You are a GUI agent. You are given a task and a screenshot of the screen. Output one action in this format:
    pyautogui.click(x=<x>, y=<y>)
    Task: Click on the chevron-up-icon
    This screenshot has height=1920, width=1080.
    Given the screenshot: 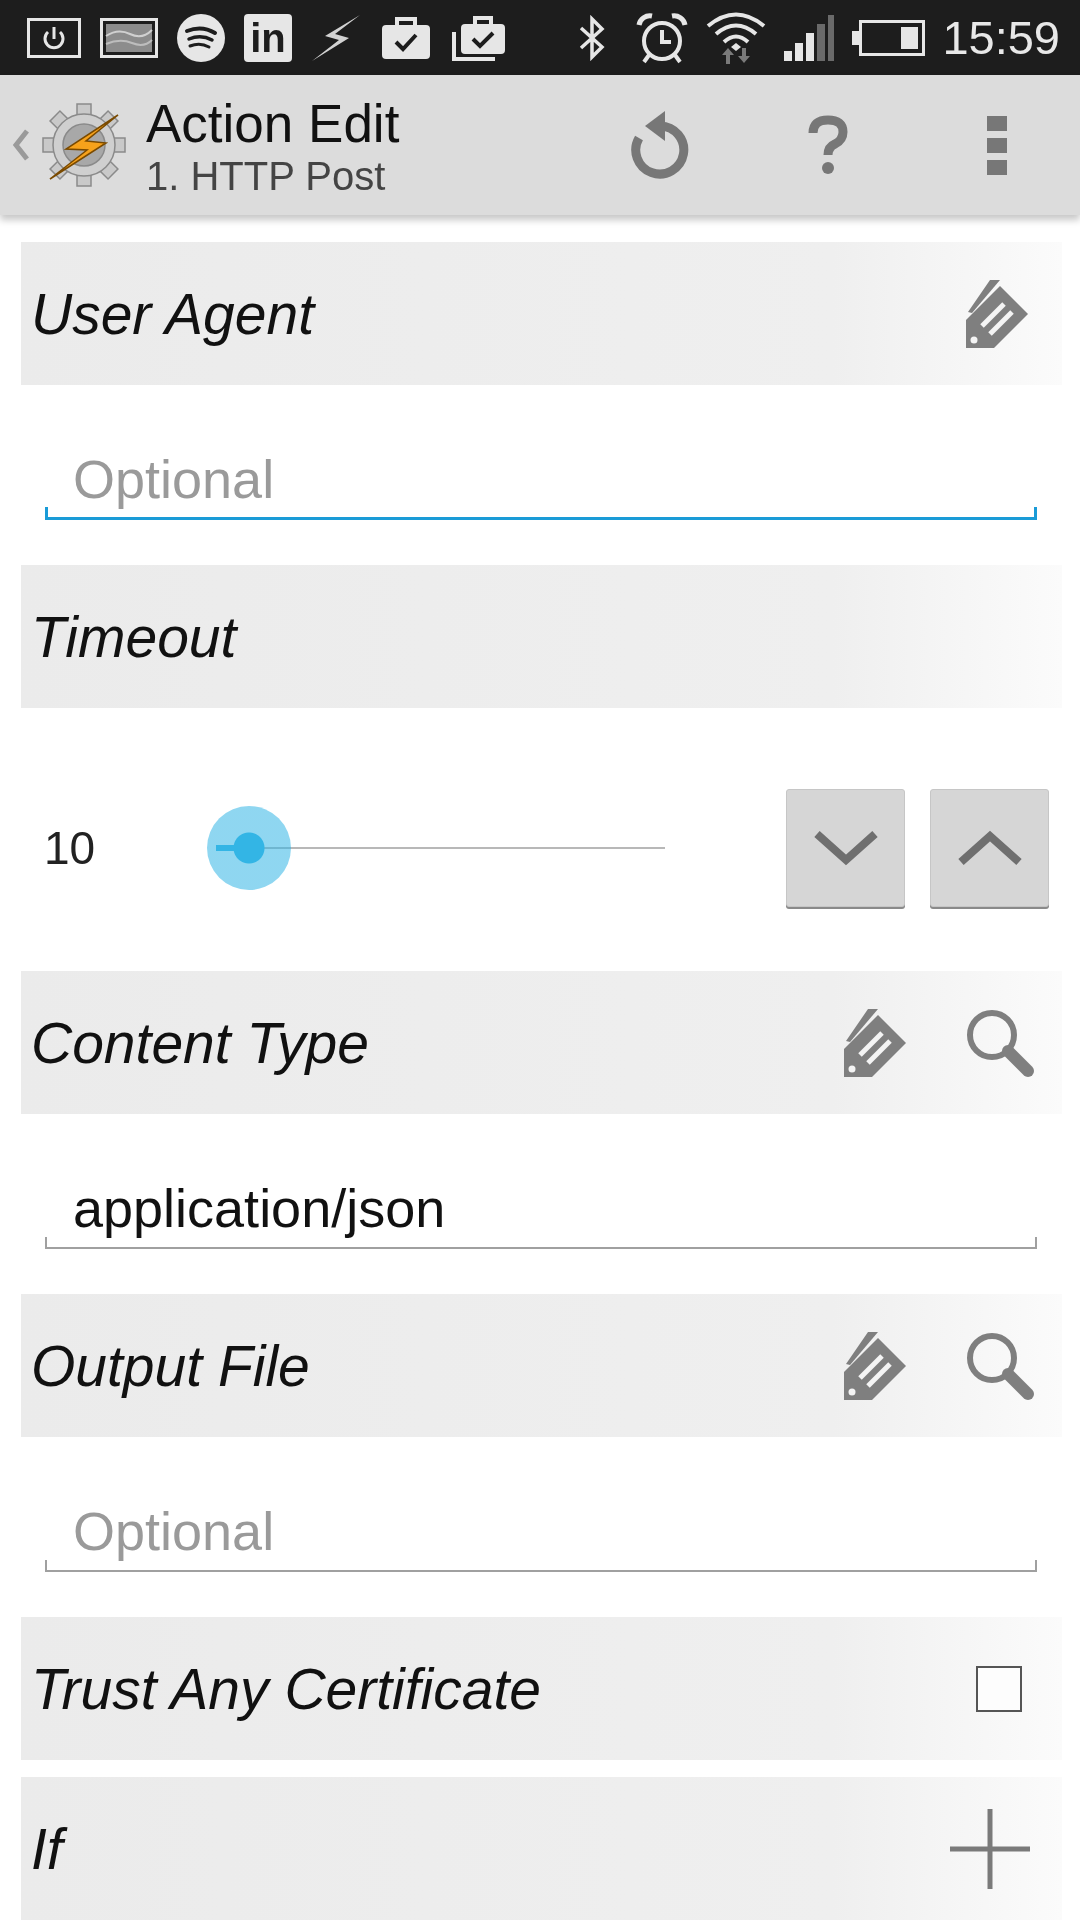 What is the action you would take?
    pyautogui.click(x=989, y=848)
    